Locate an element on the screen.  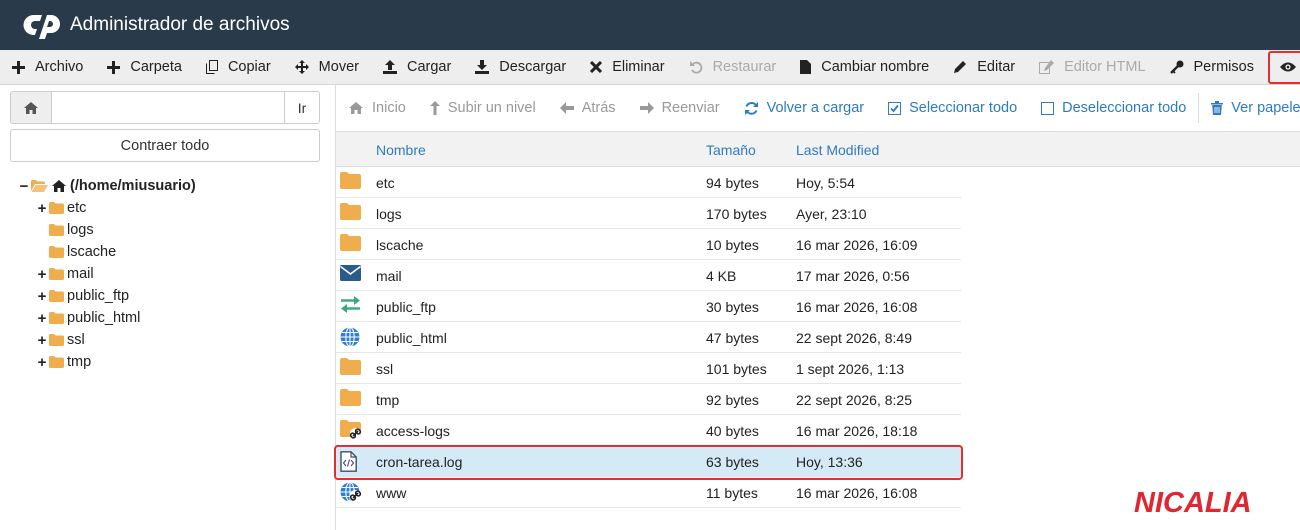
file-modified: 16 mar 2026, 16:09 is located at coordinates (857, 245).